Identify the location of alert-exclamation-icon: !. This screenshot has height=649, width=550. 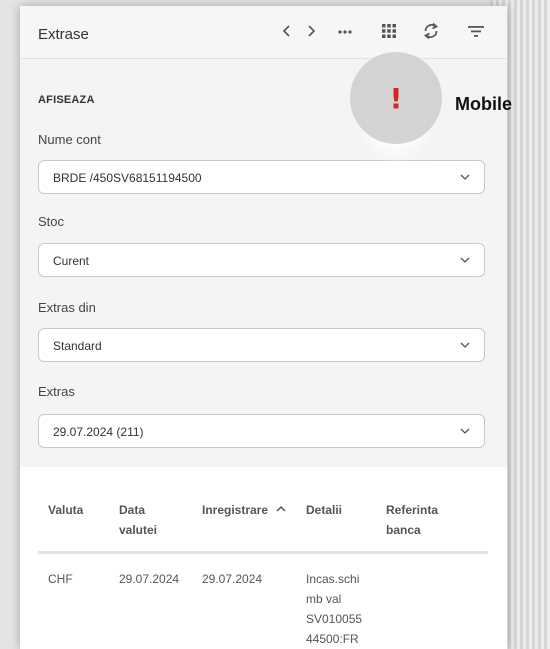
(396, 98).